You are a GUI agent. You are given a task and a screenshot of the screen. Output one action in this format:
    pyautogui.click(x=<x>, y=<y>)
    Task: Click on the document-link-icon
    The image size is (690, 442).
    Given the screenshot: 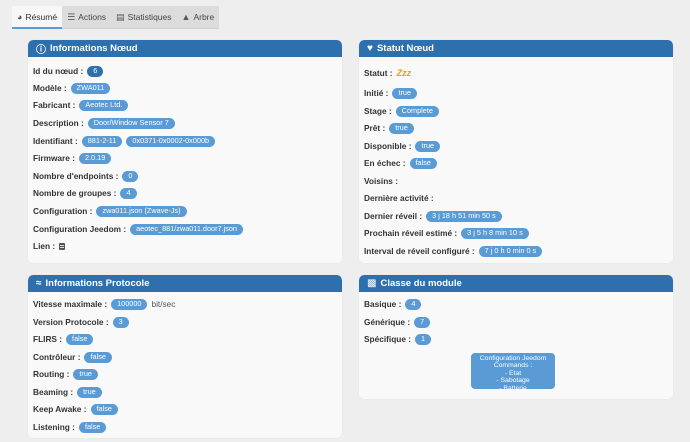 What is the action you would take?
    pyautogui.click(x=62, y=246)
    